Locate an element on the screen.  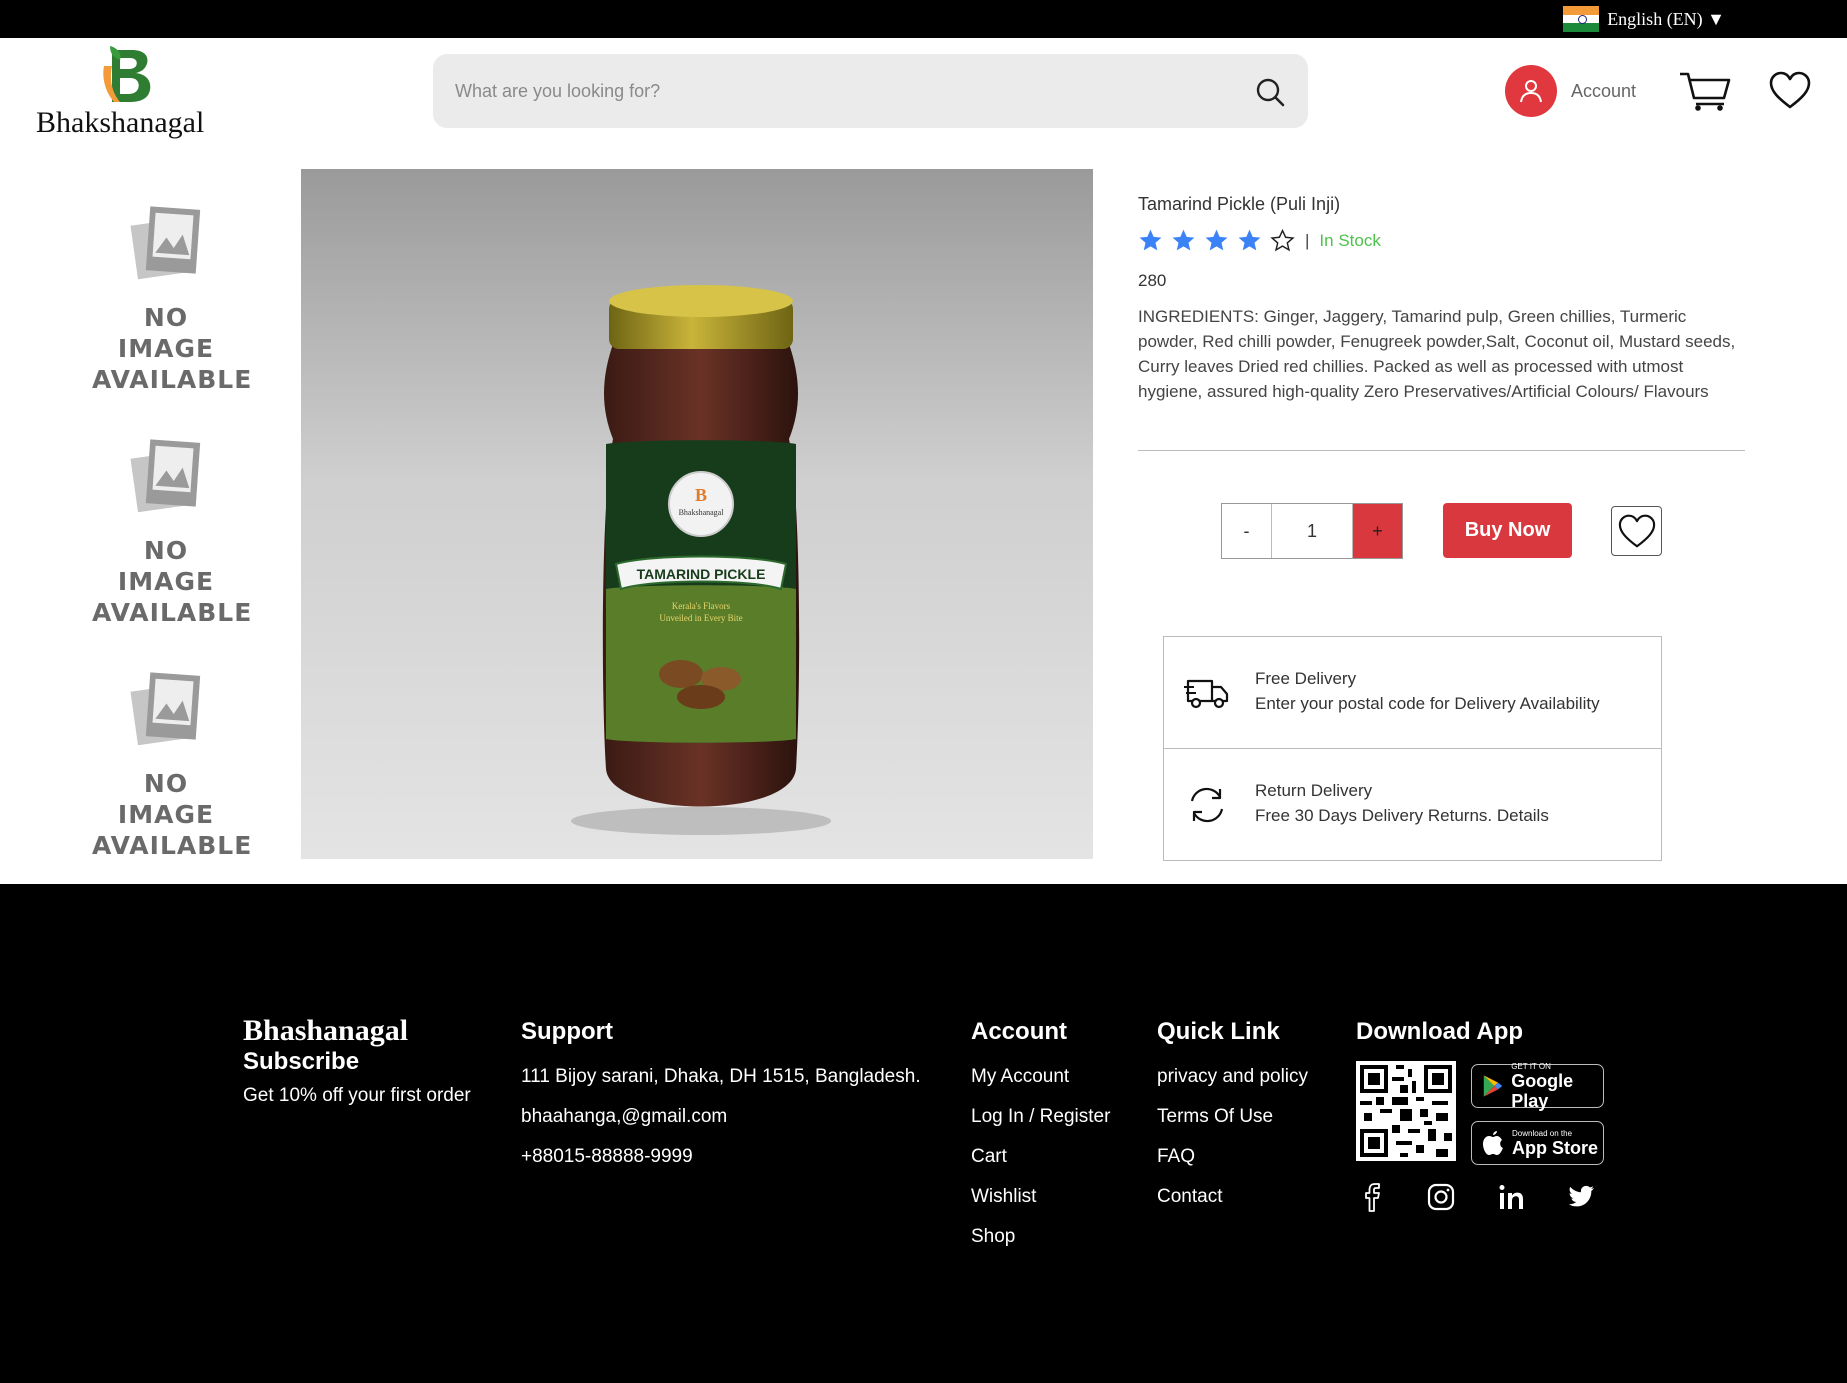
footer-link-login-register: Log In / Register is located at coordinates (1040, 1117).